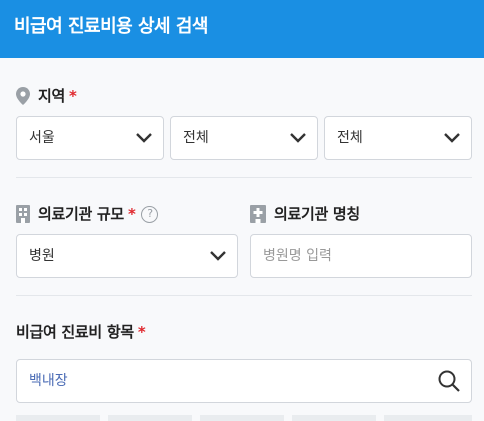 The image size is (484, 421). Describe the element at coordinates (42, 256) in the screenshot. I see `institution-scale-value: 병원` at that location.